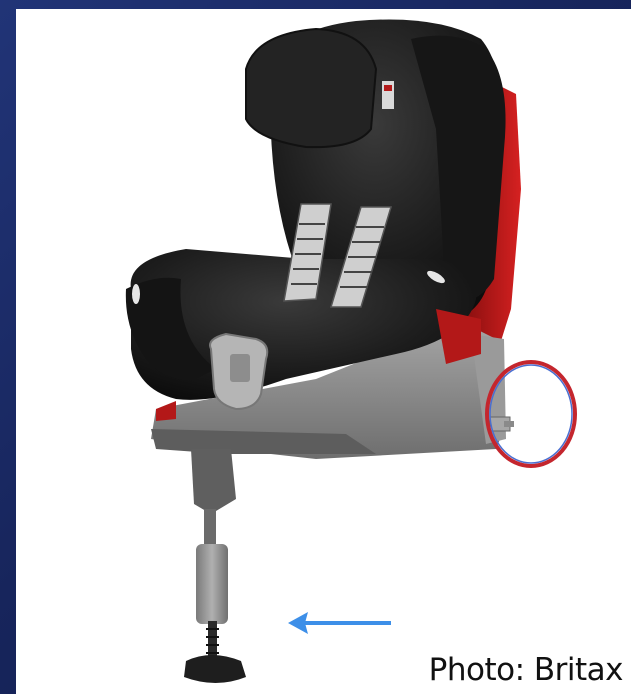 The height and width of the screenshot is (694, 631). Describe the element at coordinates (210, 529) in the screenshot. I see `support-leg-shaft` at that location.